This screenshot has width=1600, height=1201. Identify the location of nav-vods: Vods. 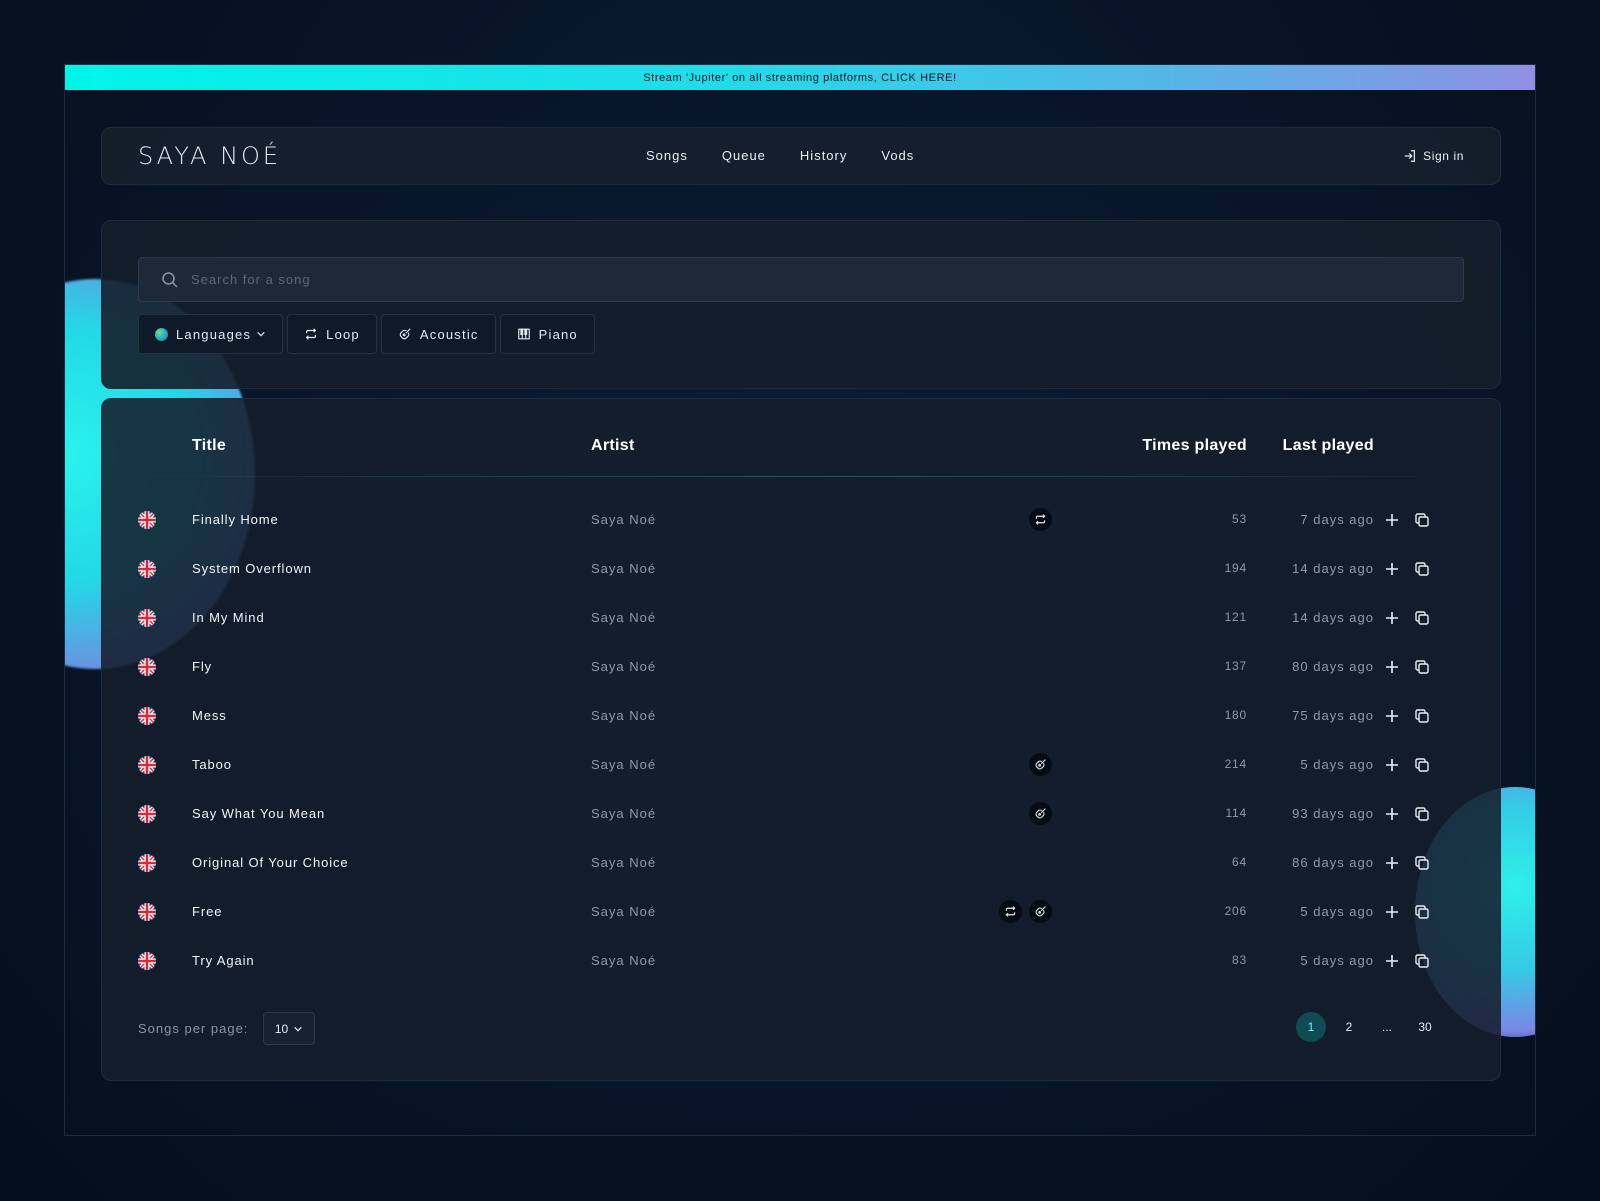
(897, 155).